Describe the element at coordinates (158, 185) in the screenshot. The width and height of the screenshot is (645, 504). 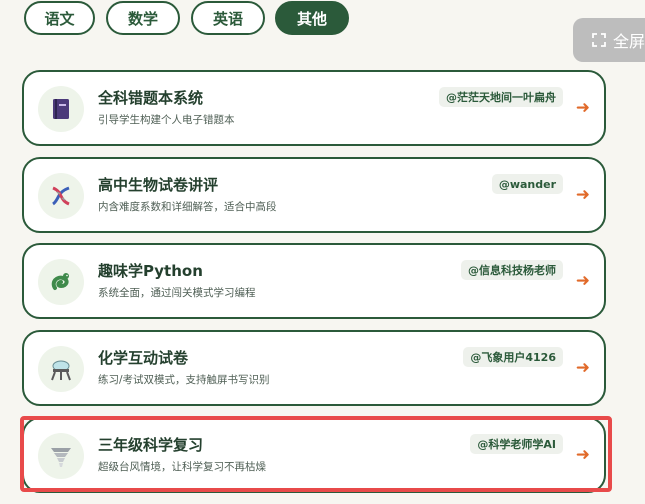
I see `card-title: 高中生物试卷讲评` at that location.